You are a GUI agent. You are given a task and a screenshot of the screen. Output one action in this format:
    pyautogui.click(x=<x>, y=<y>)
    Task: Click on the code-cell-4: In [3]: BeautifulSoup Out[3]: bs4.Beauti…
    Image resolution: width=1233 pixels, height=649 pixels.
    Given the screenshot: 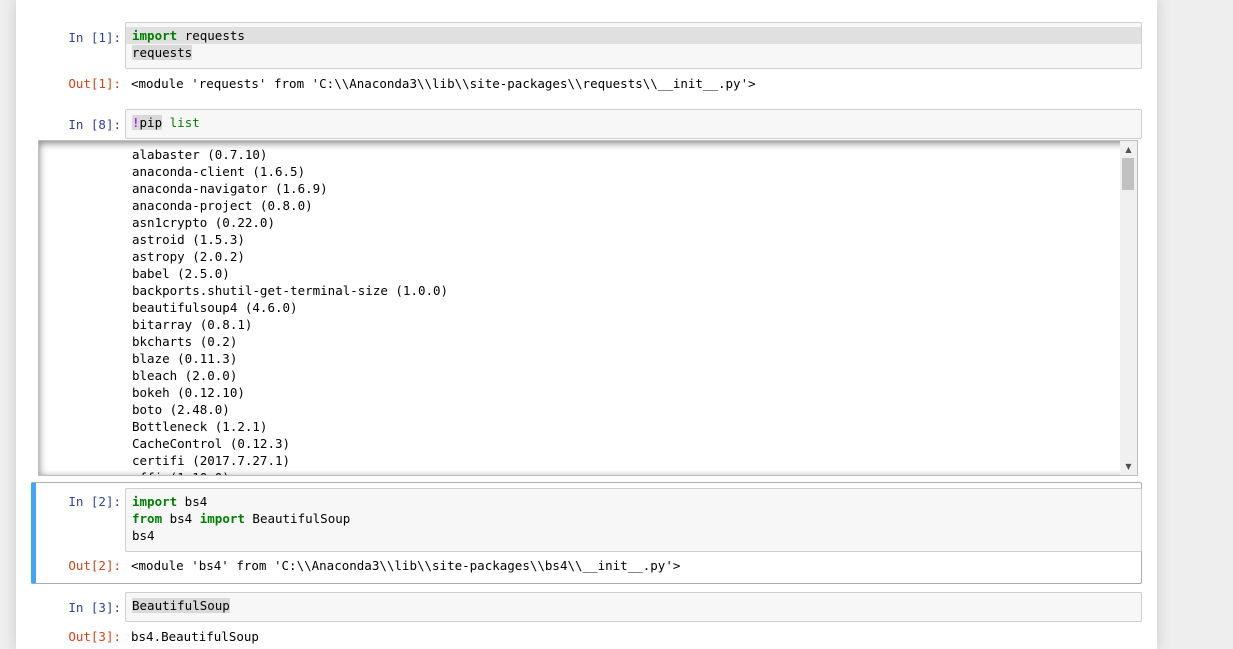 What is the action you would take?
    pyautogui.click(x=587, y=620)
    